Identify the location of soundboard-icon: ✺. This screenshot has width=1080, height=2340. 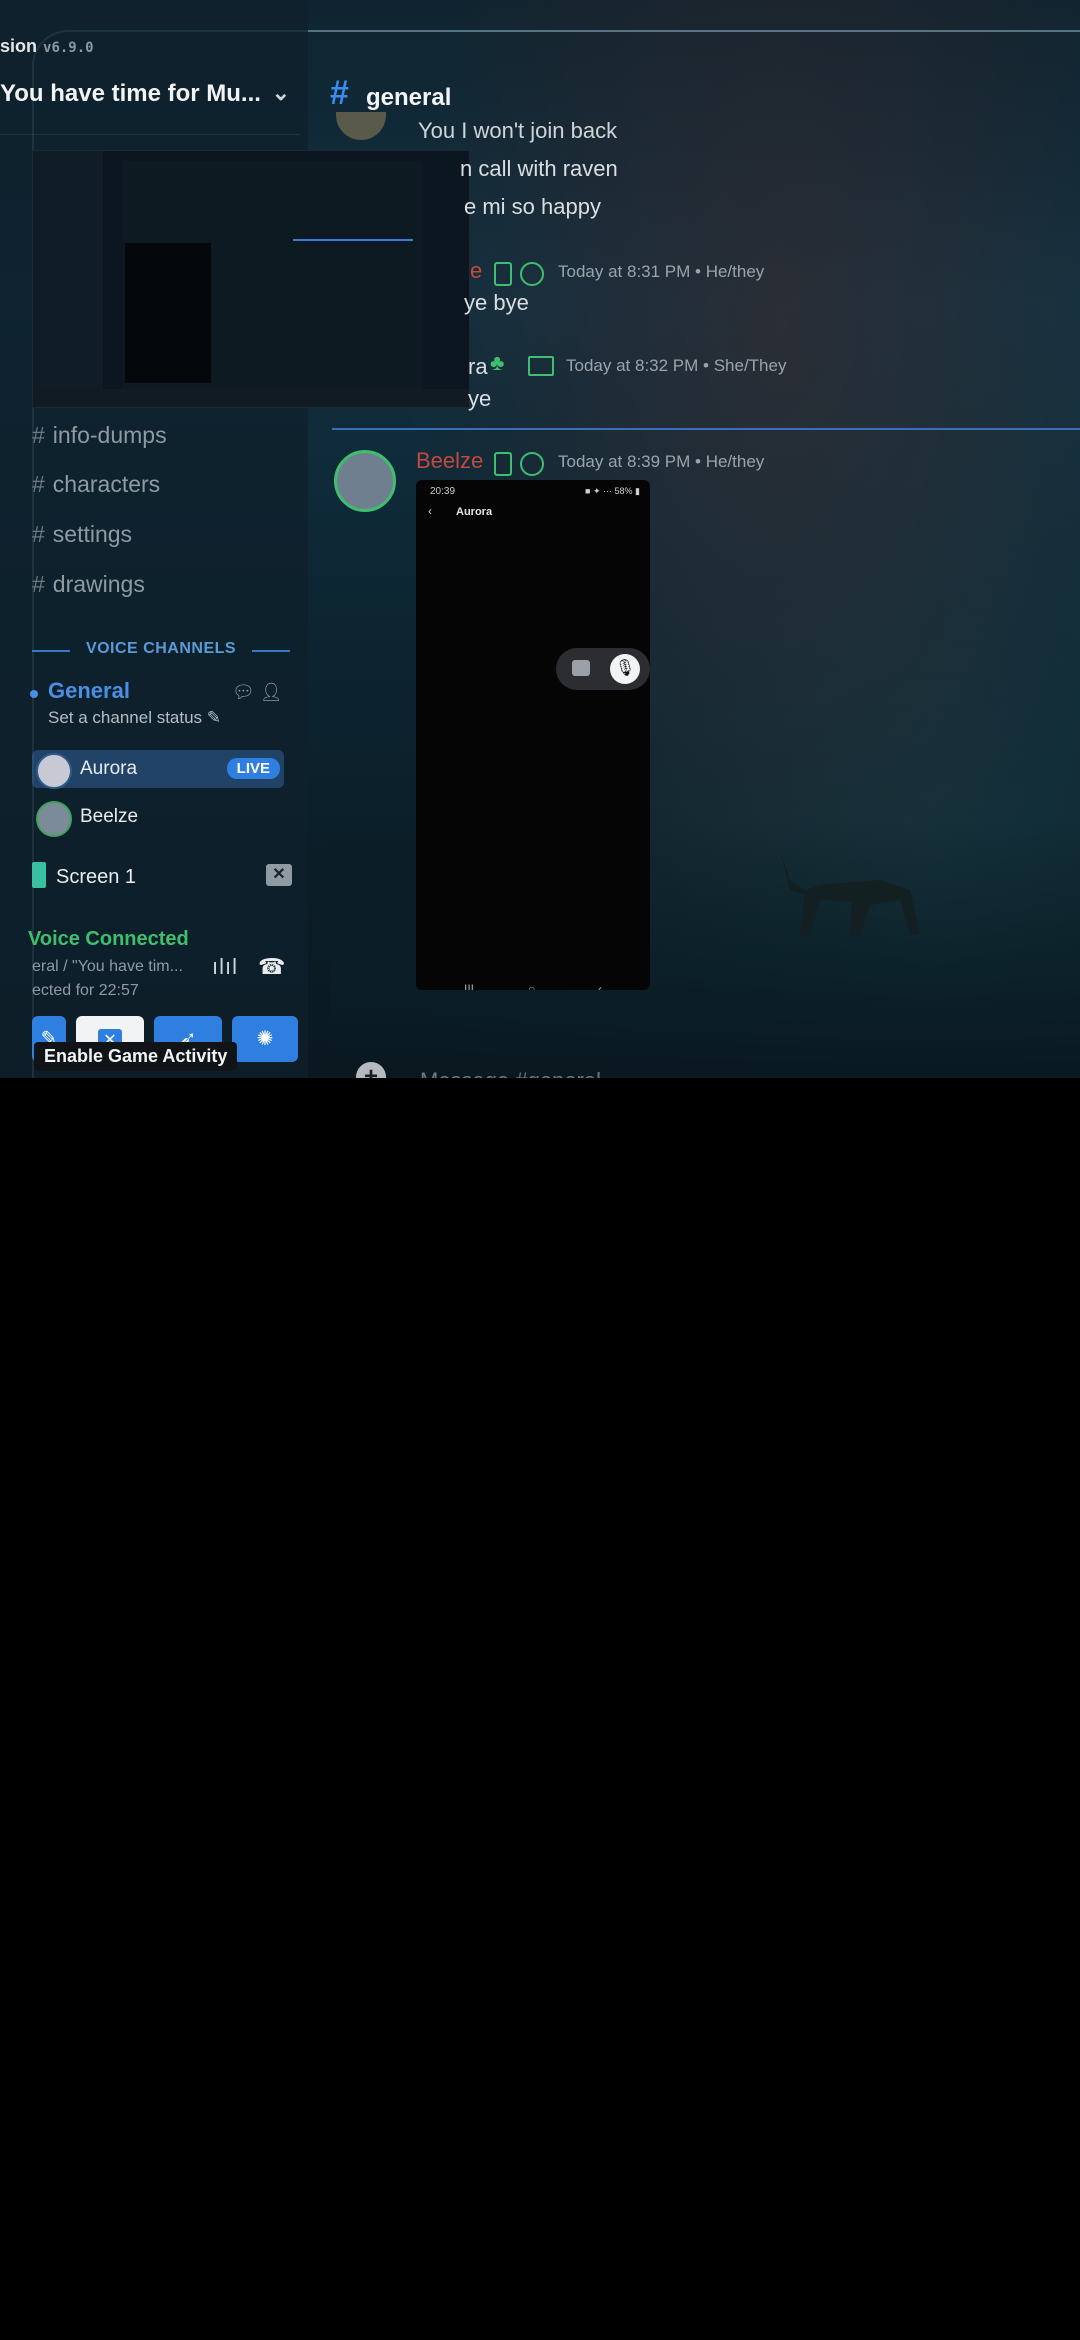
(265, 1039).